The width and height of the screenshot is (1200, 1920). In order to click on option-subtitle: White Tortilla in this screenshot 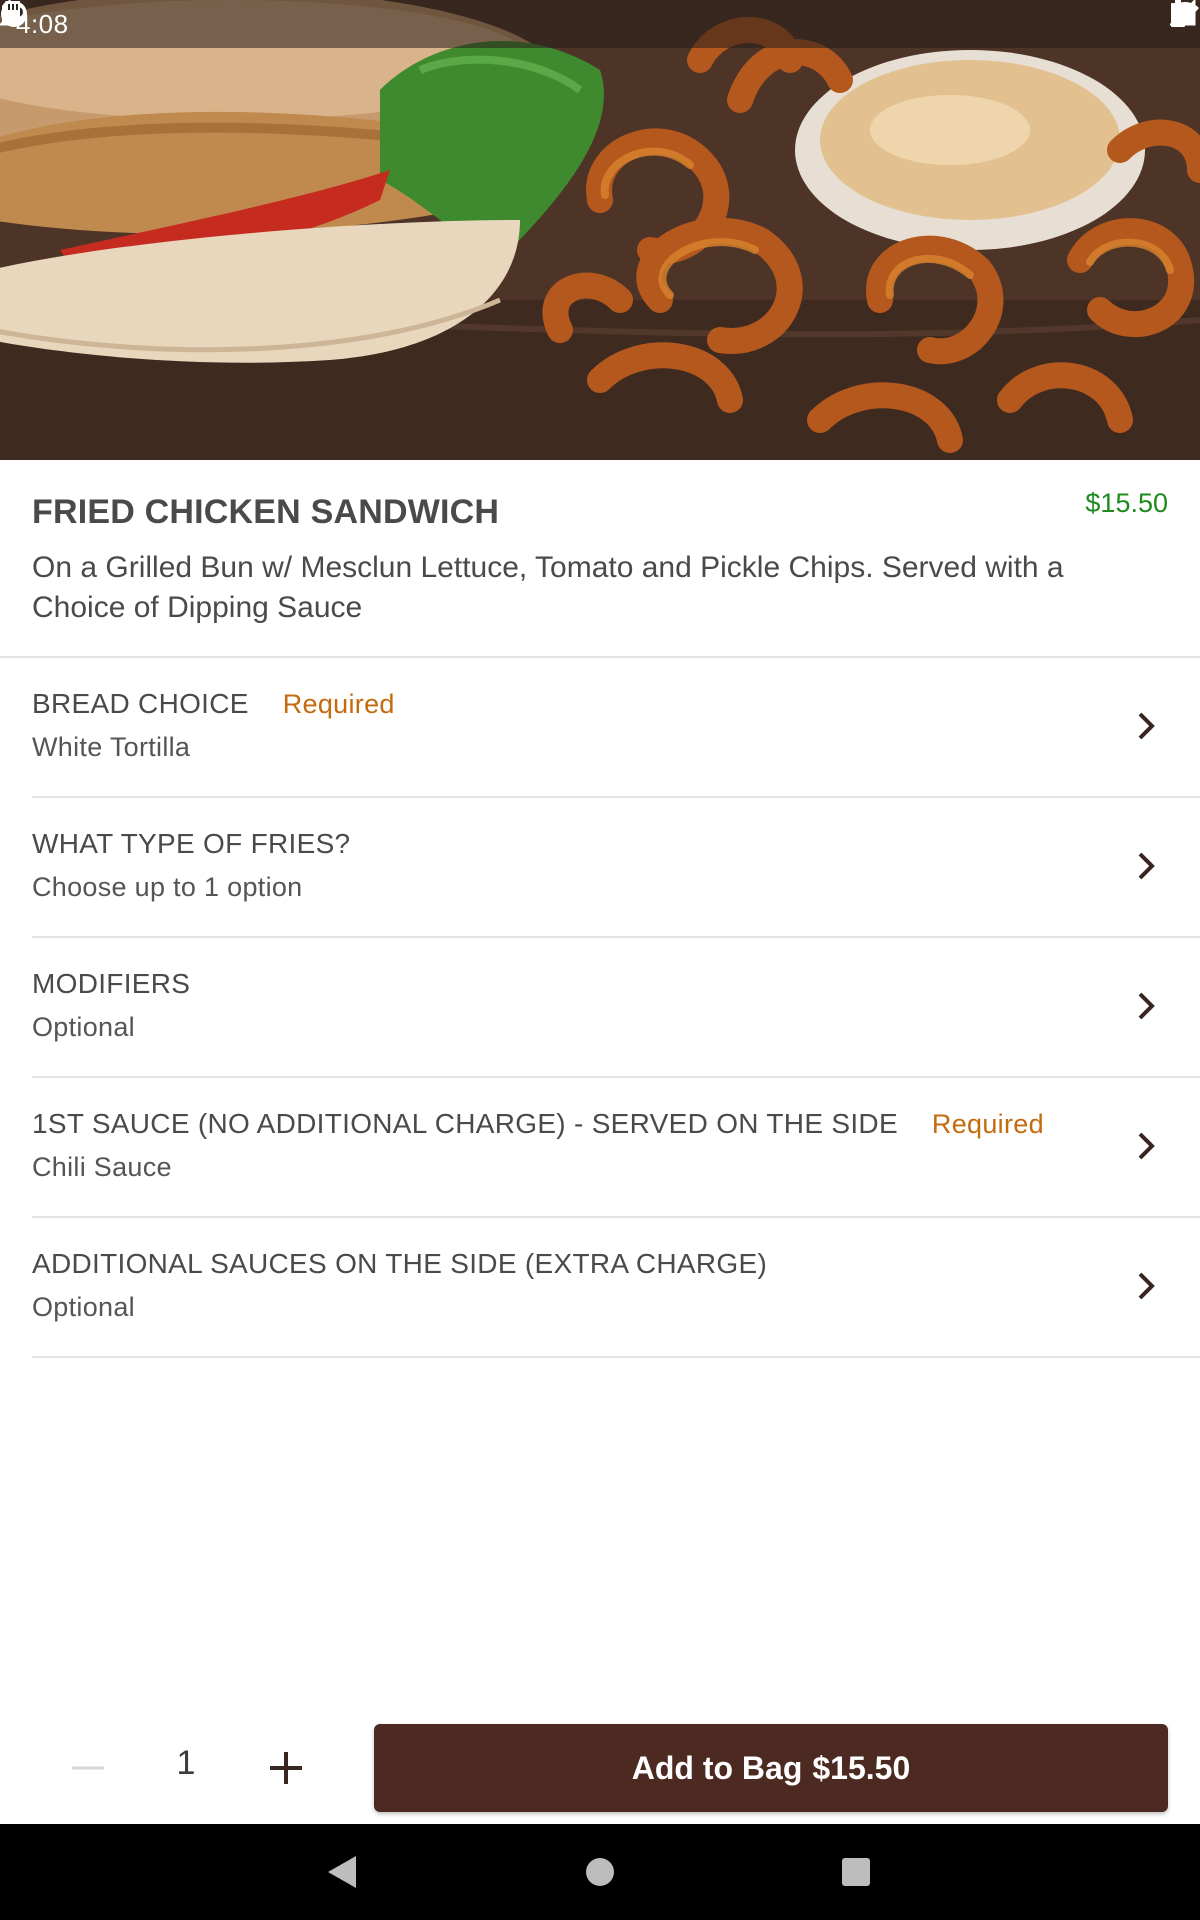, I will do `click(111, 747)`.